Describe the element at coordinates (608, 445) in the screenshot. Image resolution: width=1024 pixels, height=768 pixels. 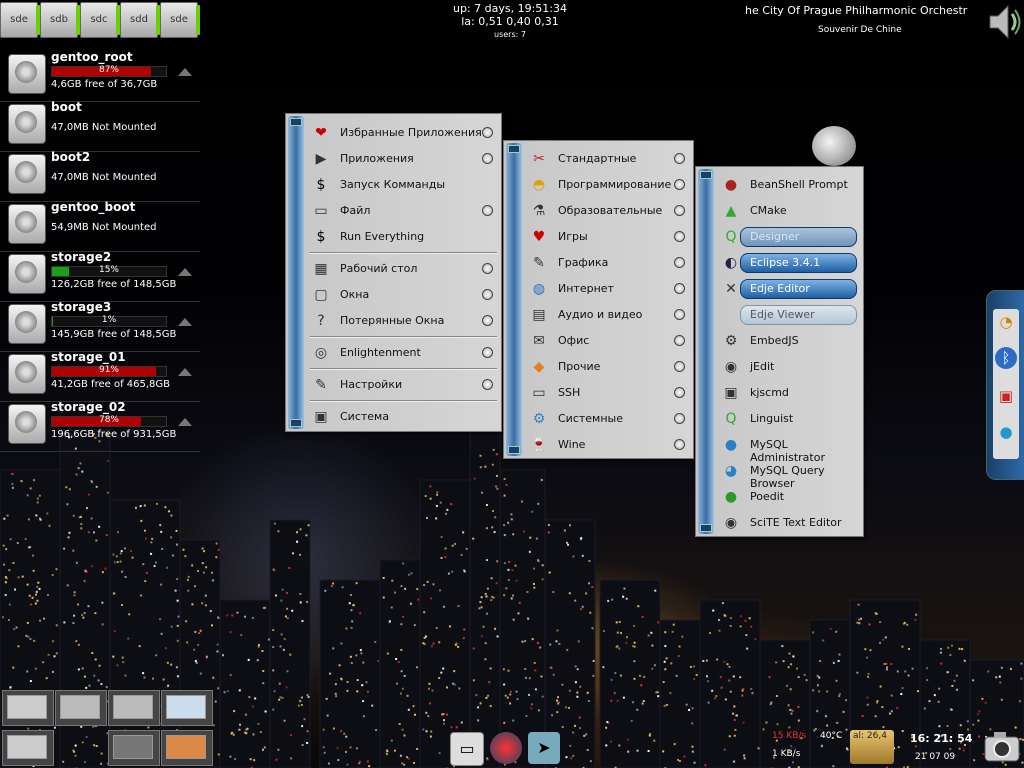
I see `menu-item-wine: 🍷 Wine` at that location.